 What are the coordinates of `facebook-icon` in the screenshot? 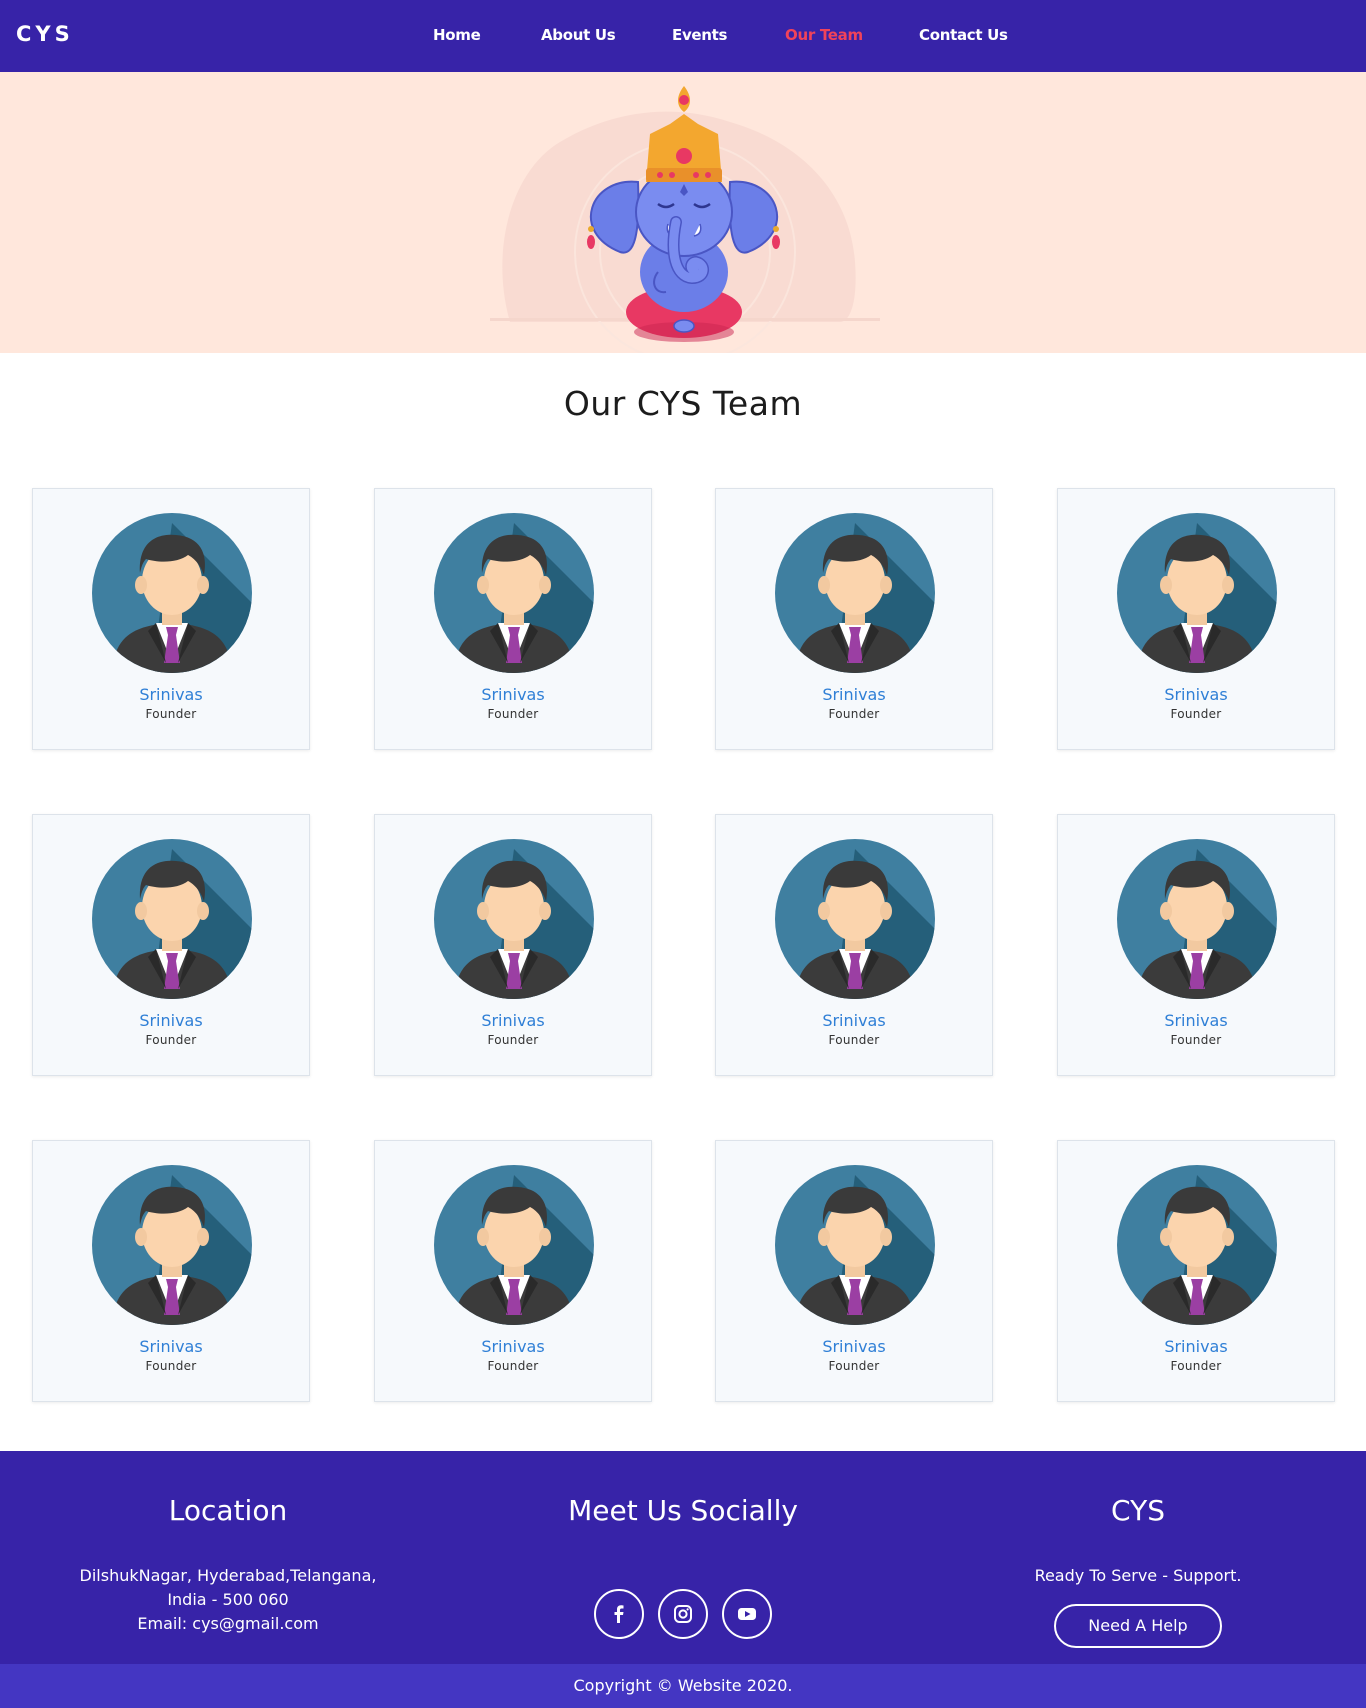 It's located at (619, 1614).